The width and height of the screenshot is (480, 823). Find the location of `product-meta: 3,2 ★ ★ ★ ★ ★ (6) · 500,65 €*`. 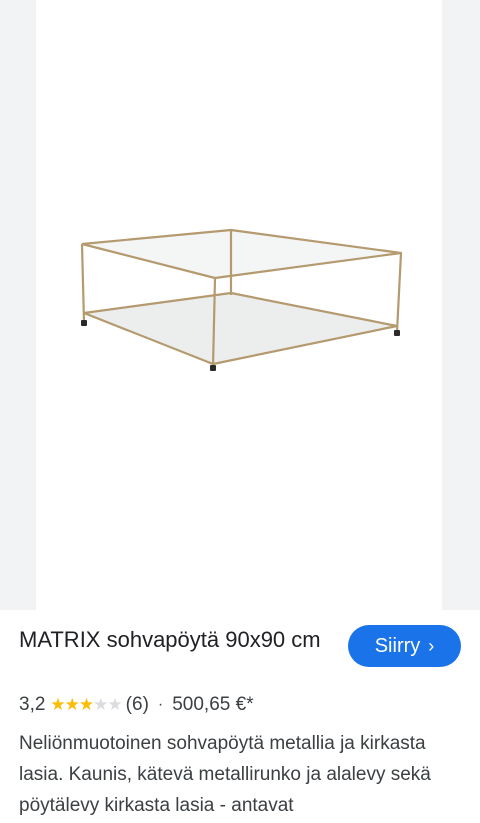

product-meta: 3,2 ★ ★ ★ ★ ★ (6) · 500,65 €* is located at coordinates (136, 705).